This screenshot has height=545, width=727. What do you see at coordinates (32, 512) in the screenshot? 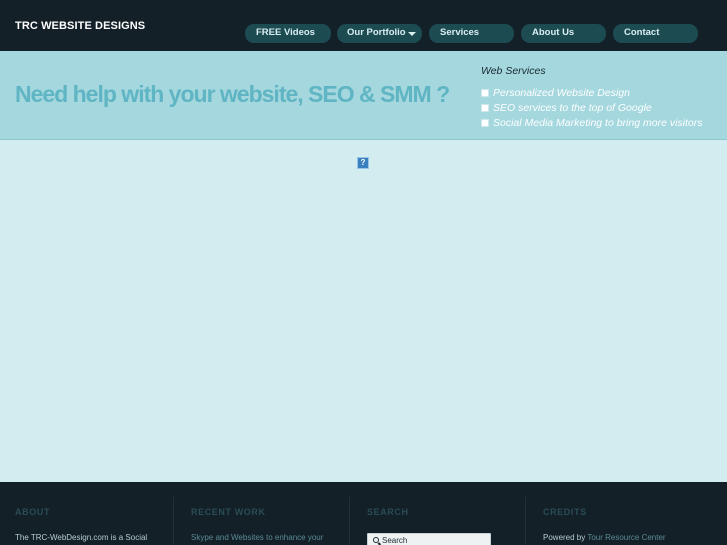
I see `footer-about-heading: ABOUT` at bounding box center [32, 512].